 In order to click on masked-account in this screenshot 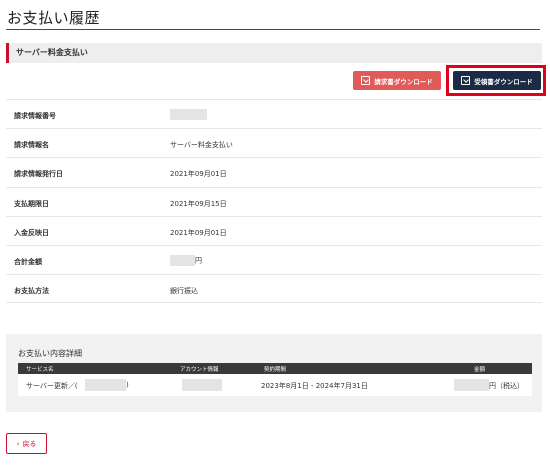, I will do `click(202, 385)`.